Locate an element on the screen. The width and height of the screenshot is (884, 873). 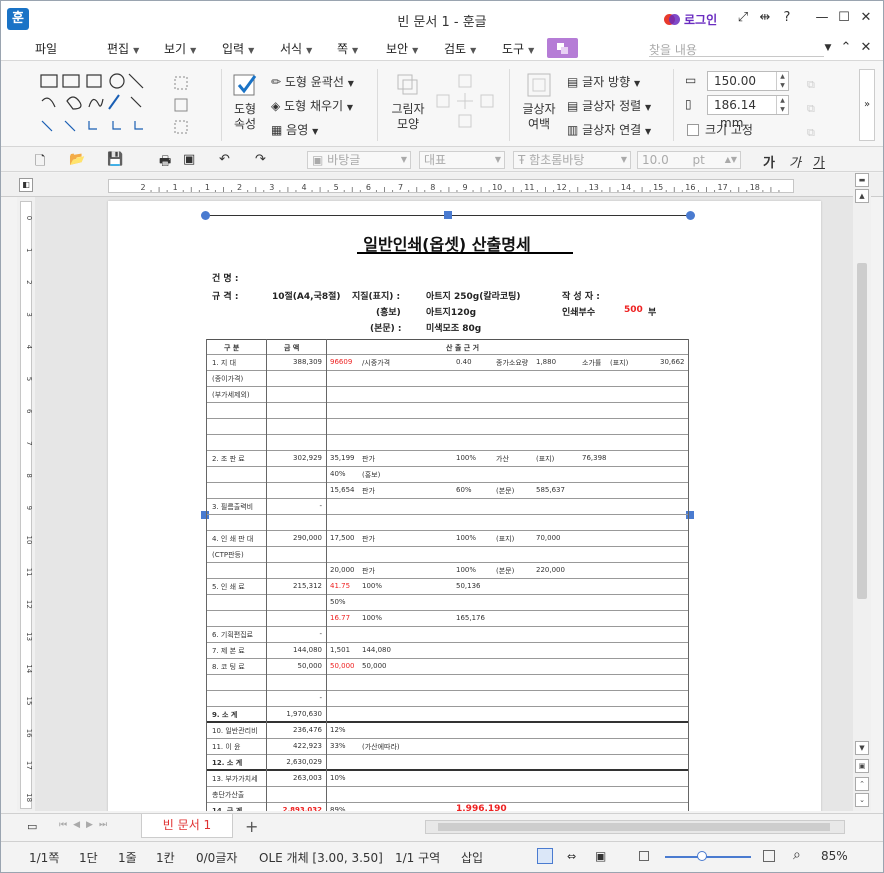
table-row: 16.77 100% 165,176 is located at coordinates (447, 619).